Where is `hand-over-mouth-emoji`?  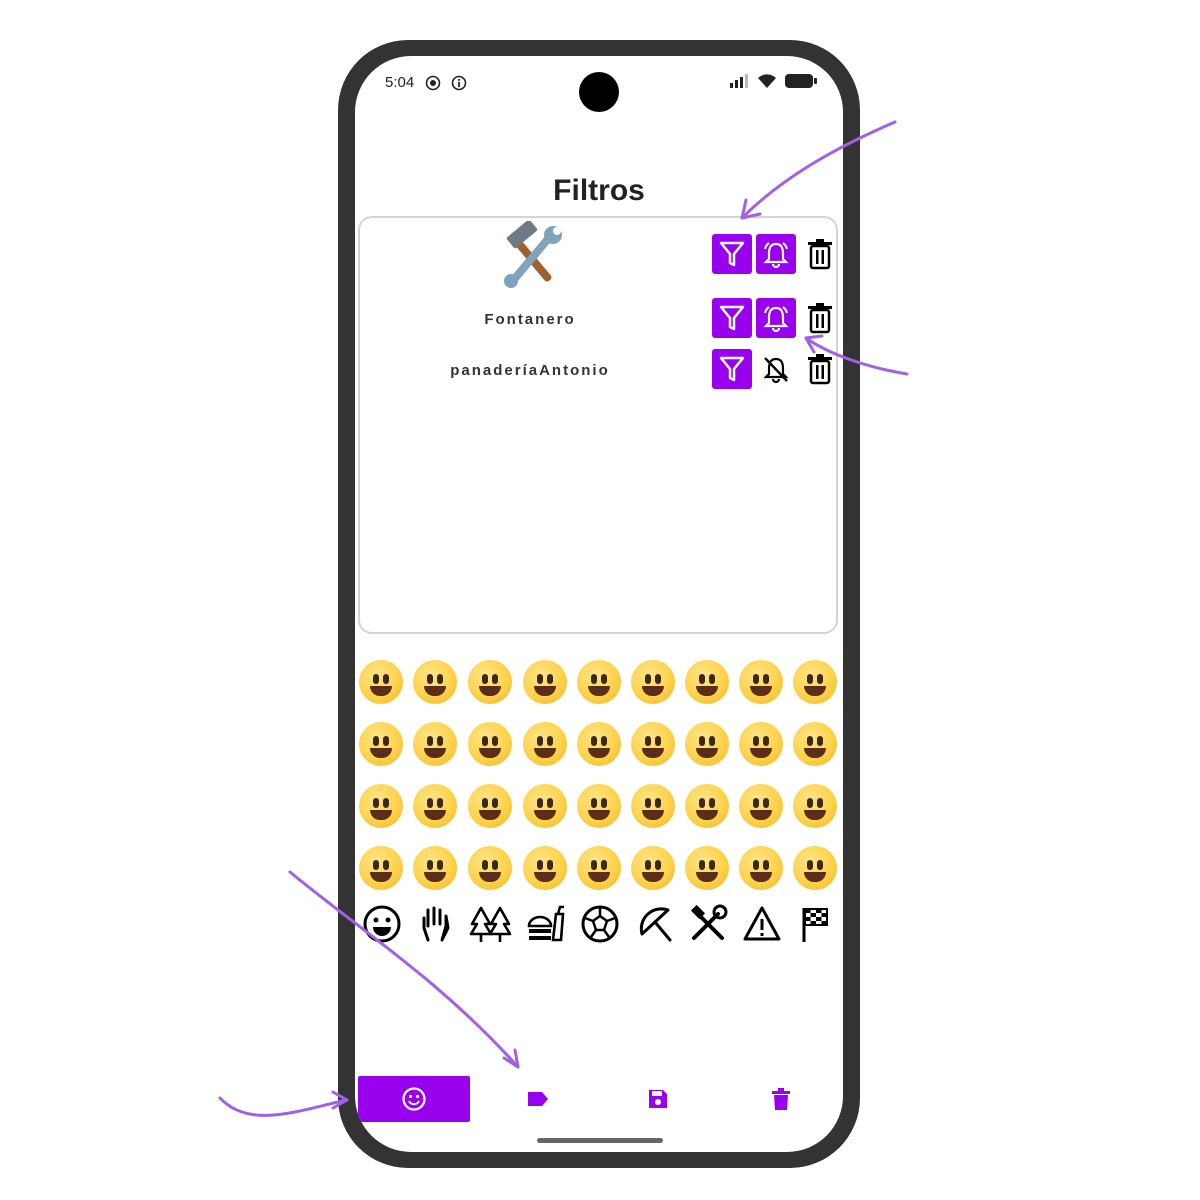 hand-over-mouth-emoji is located at coordinates (545, 868).